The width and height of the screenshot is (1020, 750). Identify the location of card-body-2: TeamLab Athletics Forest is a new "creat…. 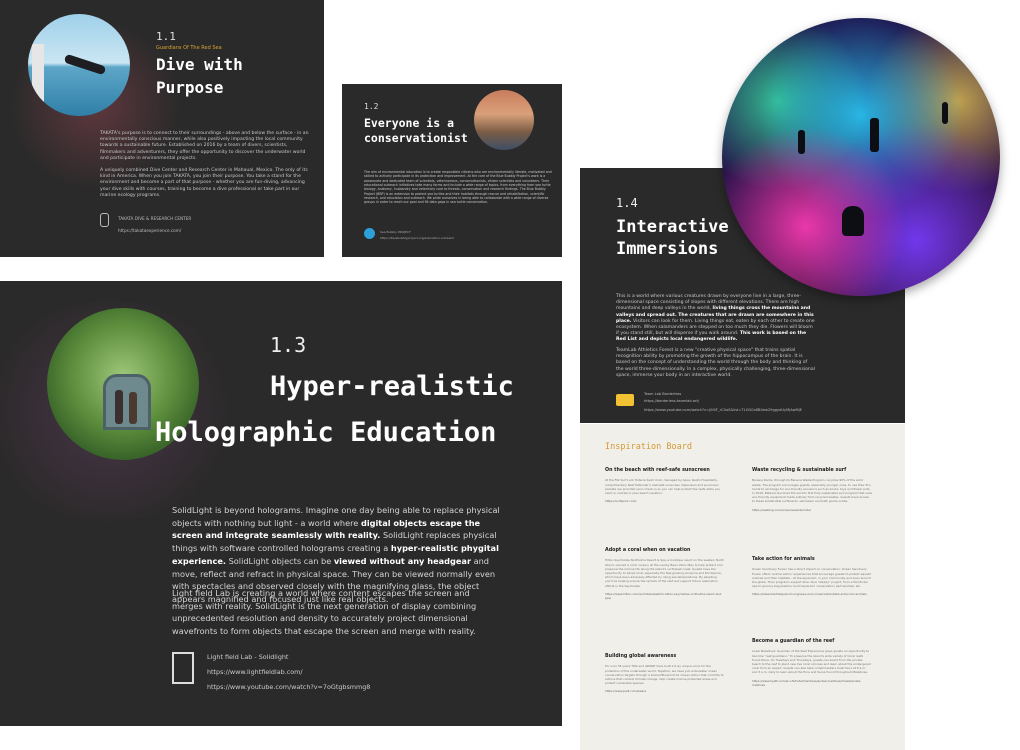
(715, 363).